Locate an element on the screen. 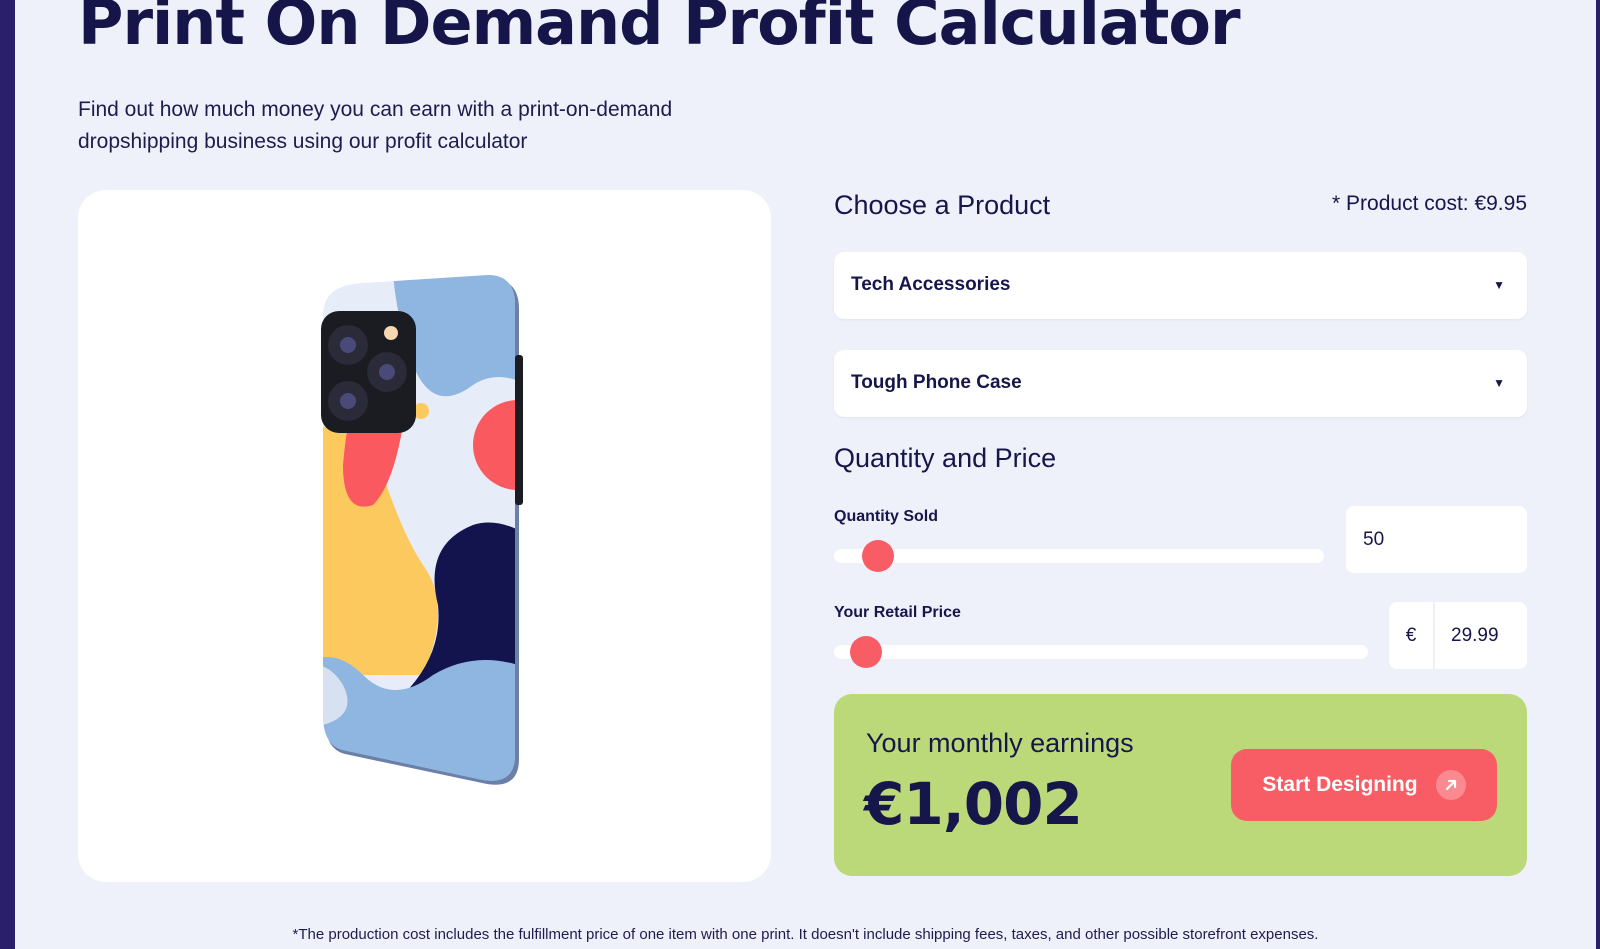 Image resolution: width=1600 pixels, height=949 pixels. retail-price-label: Your Retail Price is located at coordinates (897, 612).